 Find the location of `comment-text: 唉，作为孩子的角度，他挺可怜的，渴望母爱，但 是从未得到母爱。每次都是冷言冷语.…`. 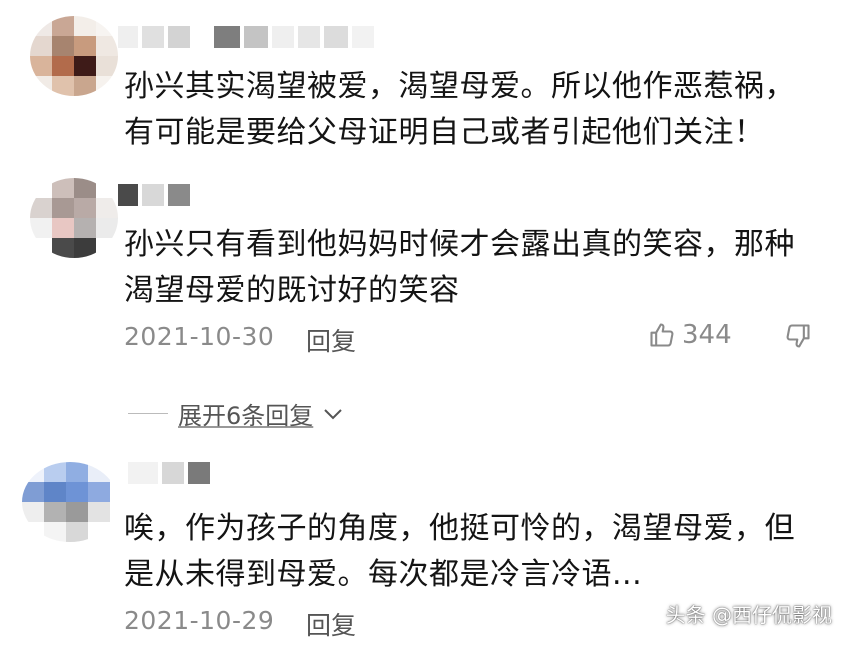

comment-text: 唉，作为孩子的角度，他挺可怜的，渴望母爱，但 是从未得到母爱。每次都是冷言冷语.… is located at coordinates (474, 552).